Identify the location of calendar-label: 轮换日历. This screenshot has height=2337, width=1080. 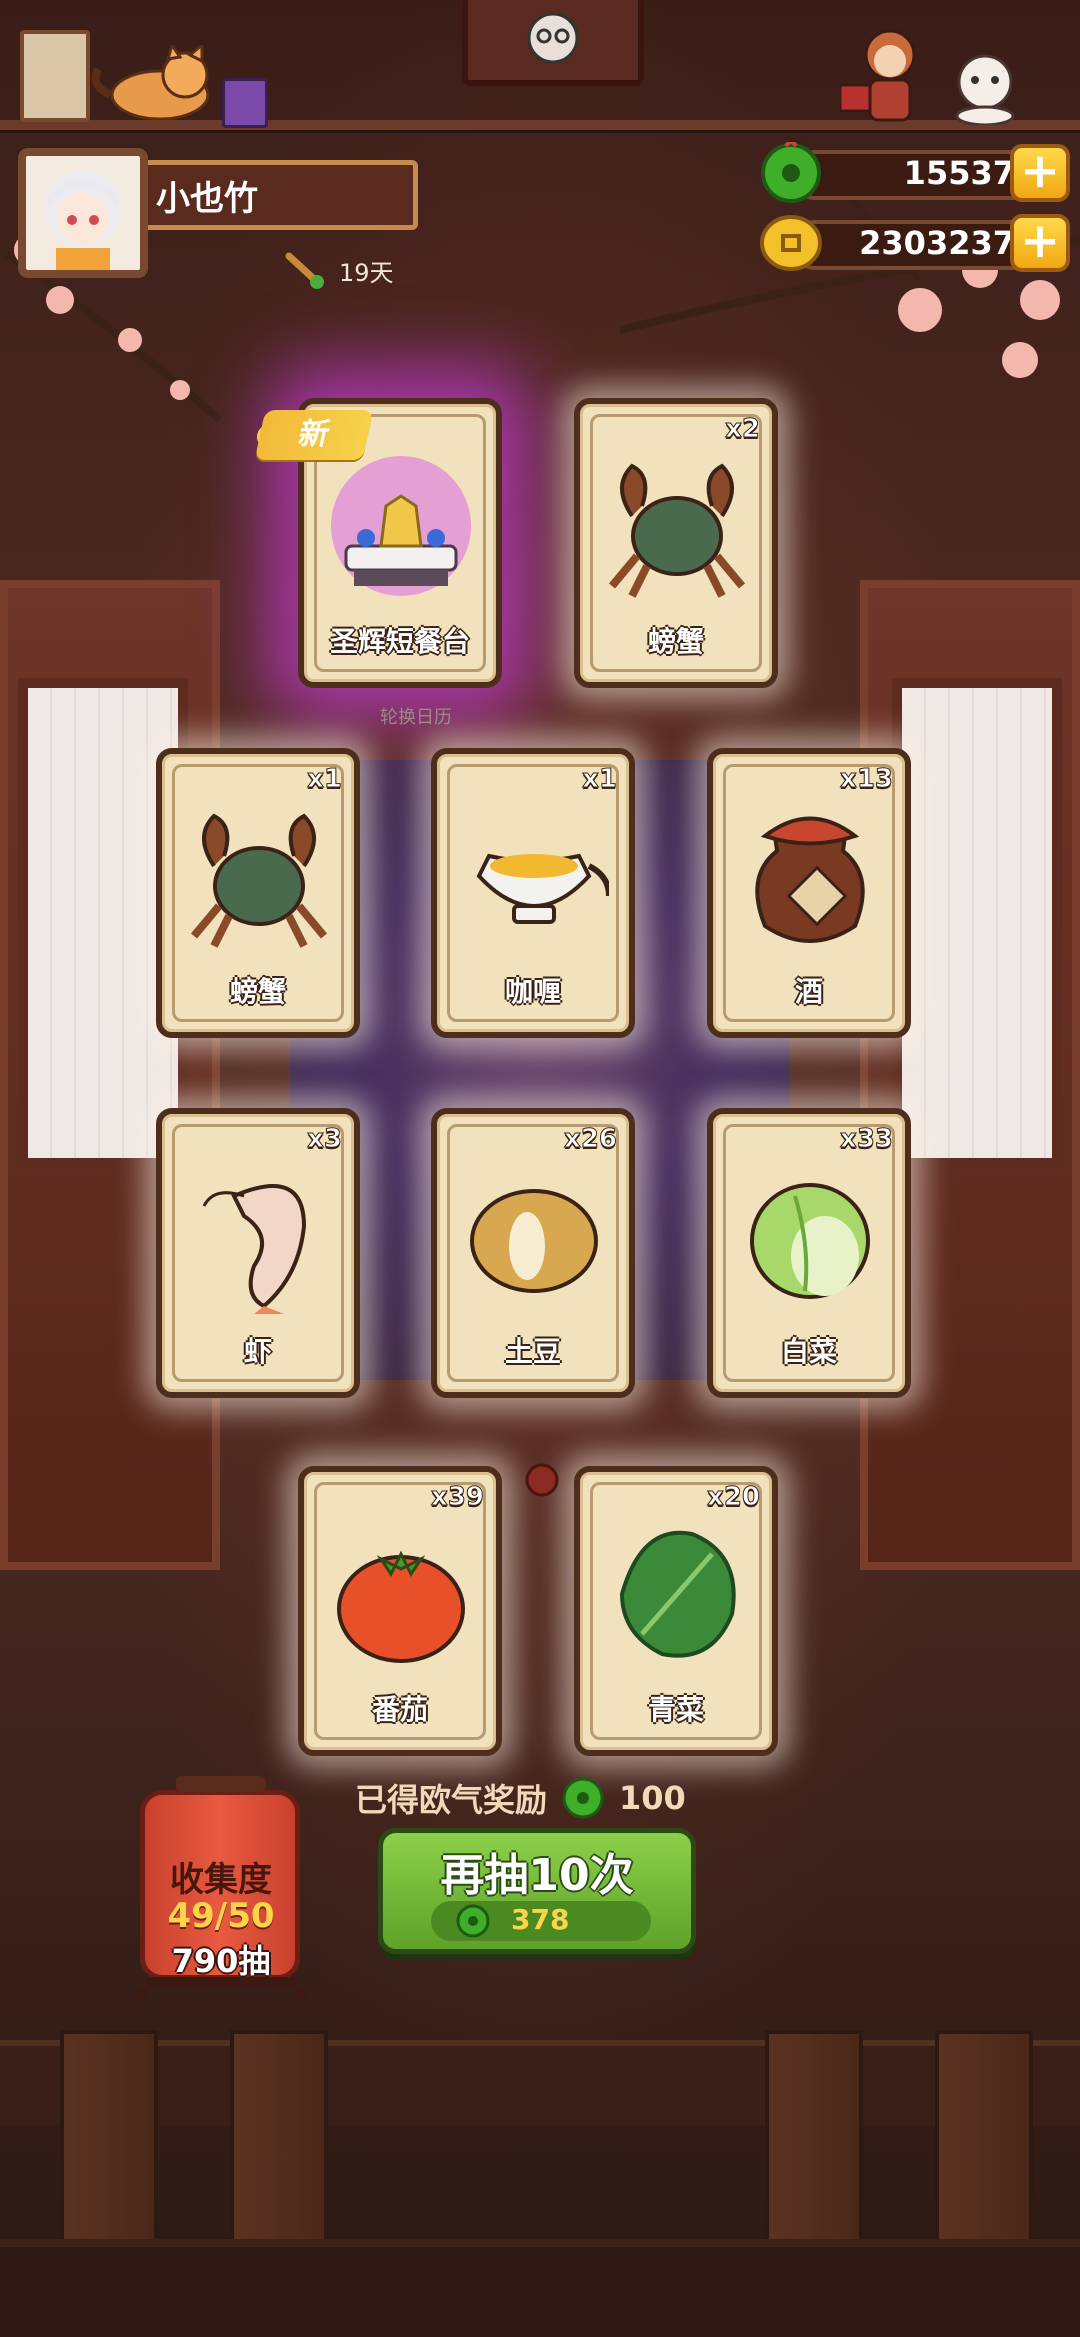
(416, 717).